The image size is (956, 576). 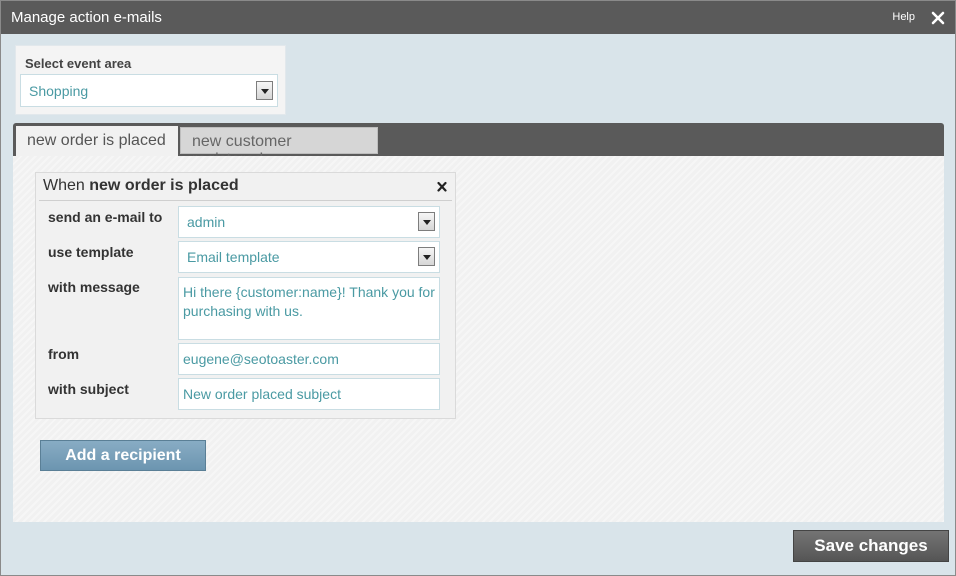 I want to click on help-link: Help, so click(x=903, y=17).